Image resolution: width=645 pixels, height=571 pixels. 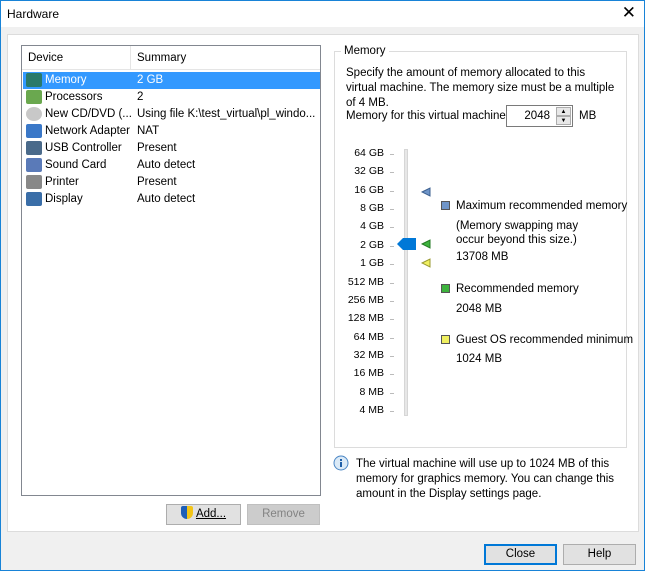 I want to click on monitor-icon, so click(x=34, y=199).